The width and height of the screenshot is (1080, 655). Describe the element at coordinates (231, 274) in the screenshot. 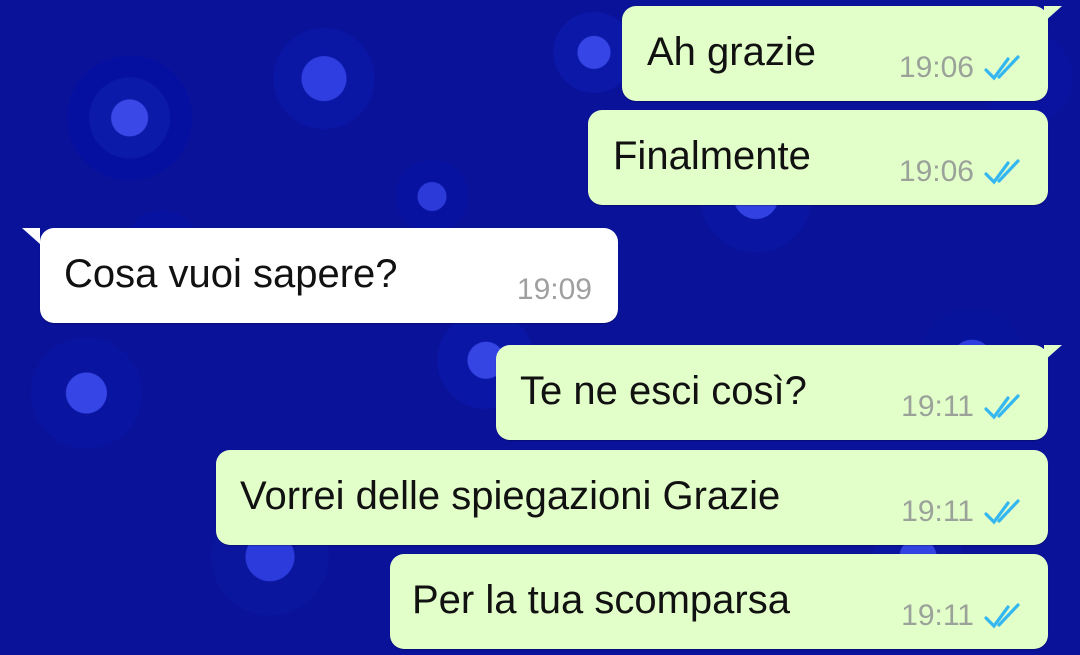

I see `message-text: Cosa vuoi sapere?` at that location.